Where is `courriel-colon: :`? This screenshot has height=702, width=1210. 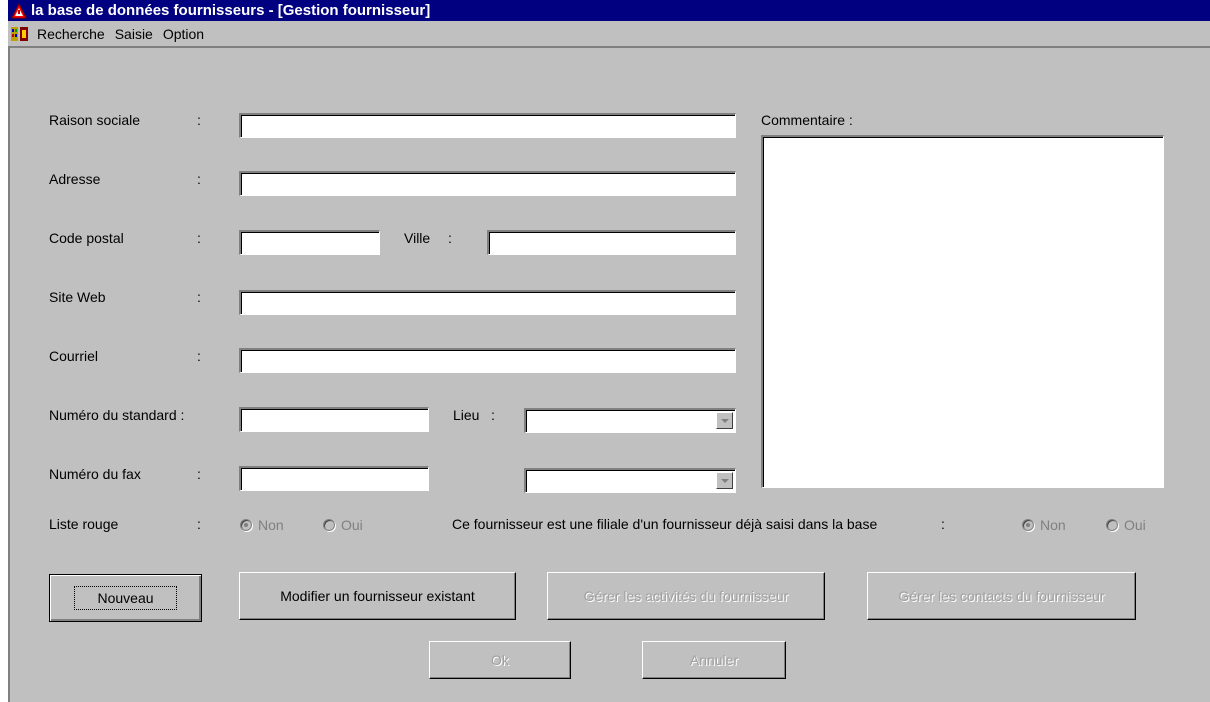
courriel-colon: : is located at coordinates (199, 356).